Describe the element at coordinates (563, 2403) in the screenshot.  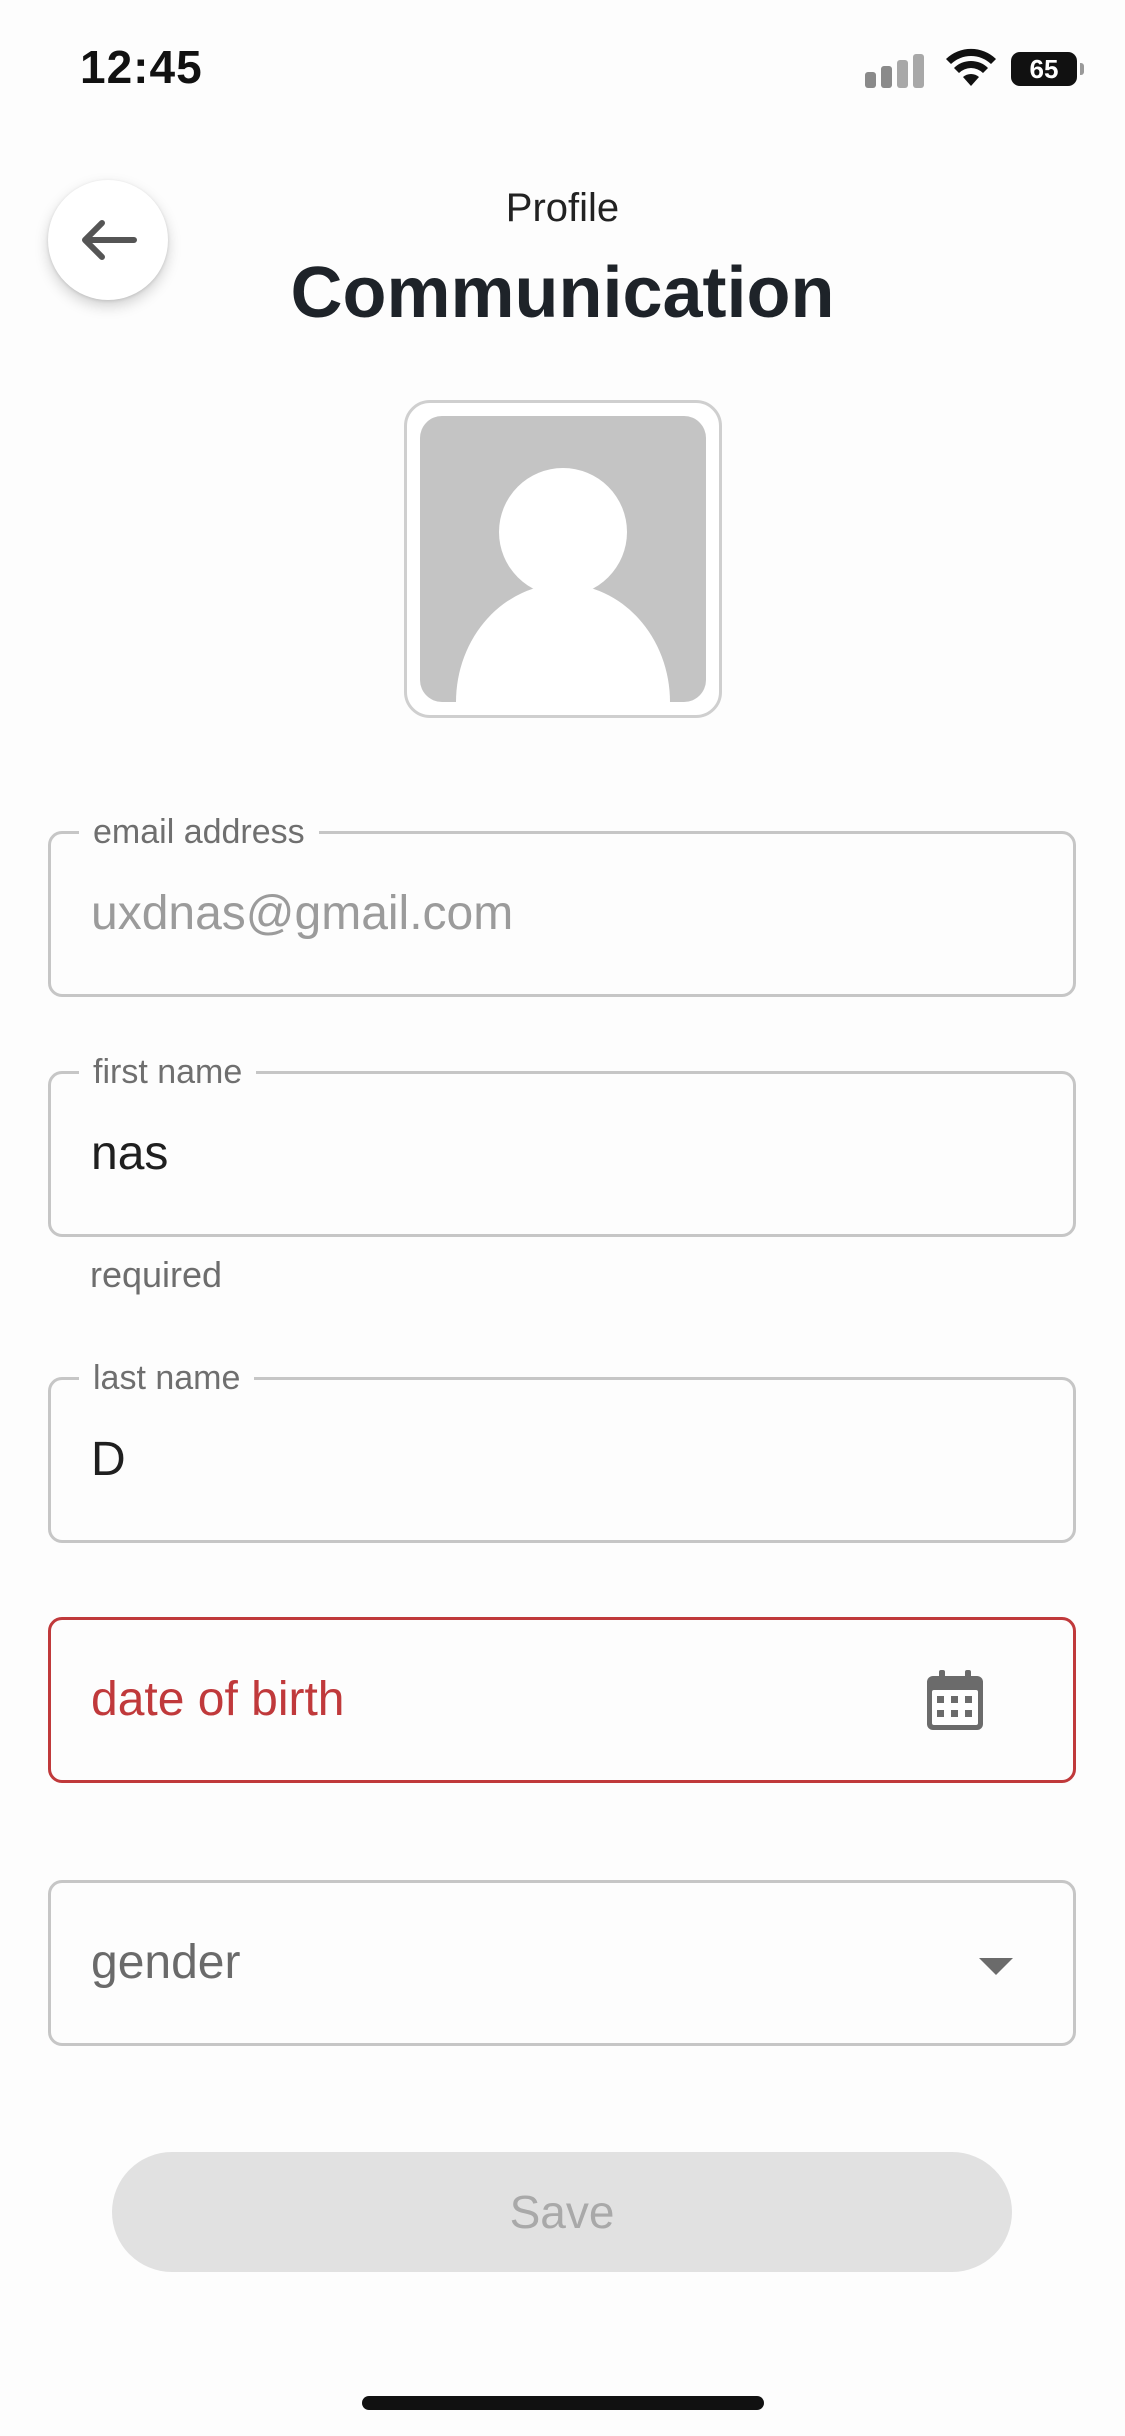
I see `home-indicator` at that location.